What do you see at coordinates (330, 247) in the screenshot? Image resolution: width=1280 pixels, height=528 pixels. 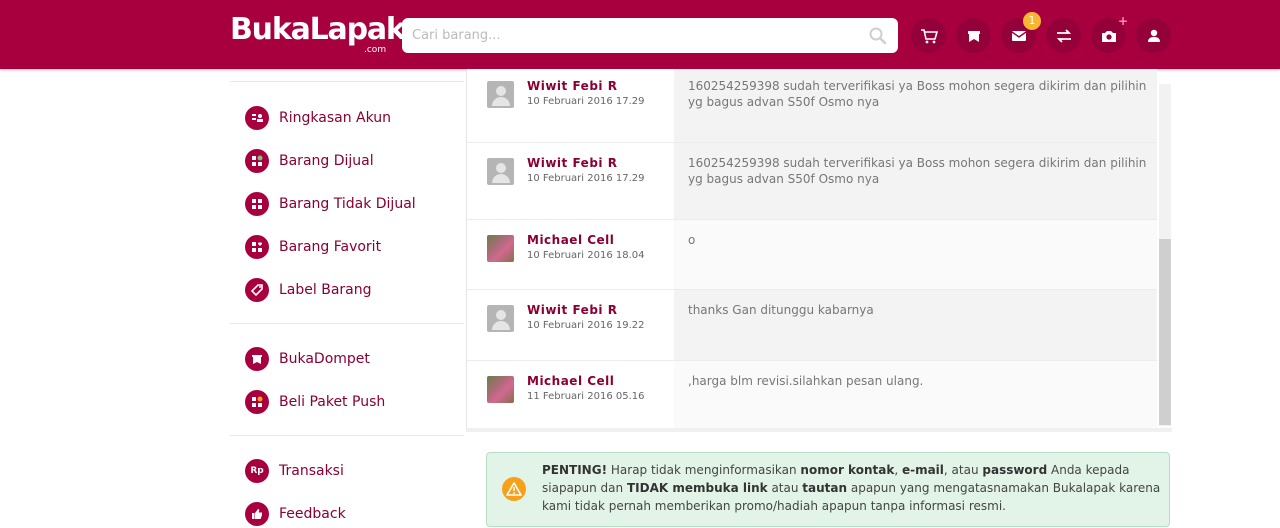 I see `sidebar-item-label: Barang Favorit` at bounding box center [330, 247].